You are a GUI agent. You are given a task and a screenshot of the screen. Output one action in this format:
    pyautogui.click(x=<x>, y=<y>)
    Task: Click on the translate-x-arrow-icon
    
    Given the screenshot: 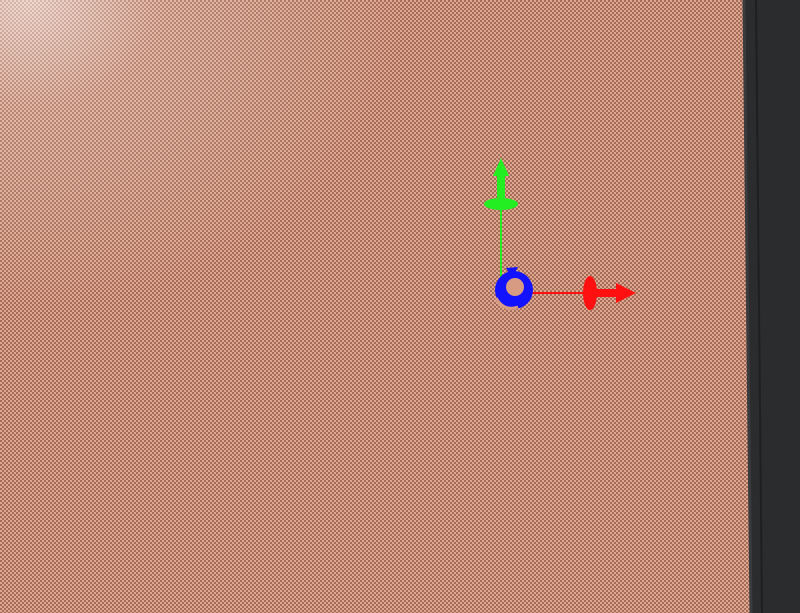 What is the action you would take?
    pyautogui.click(x=575, y=293)
    